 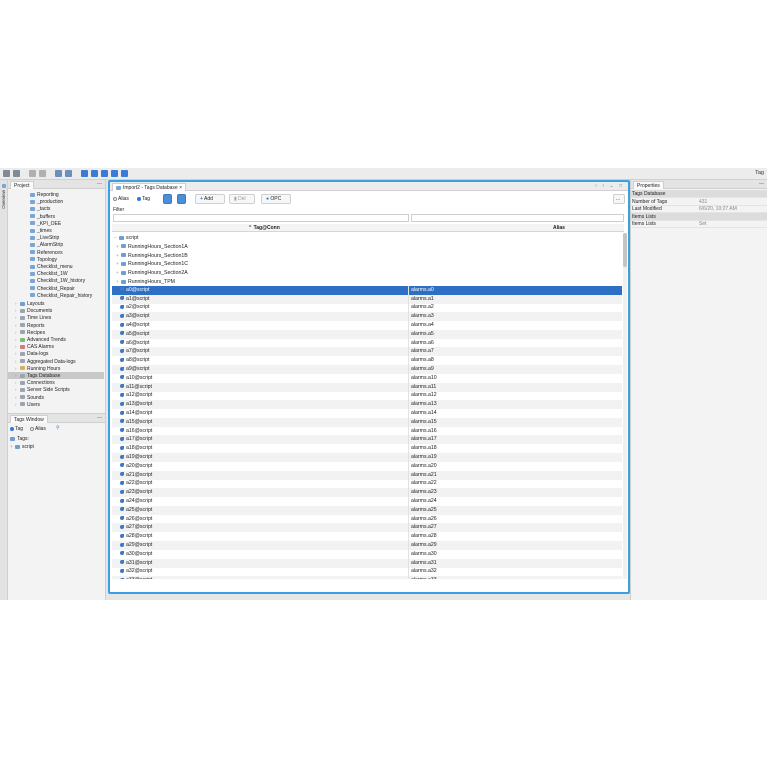 What do you see at coordinates (648, 185) in the screenshot?
I see `properties-tab: Properties` at bounding box center [648, 185].